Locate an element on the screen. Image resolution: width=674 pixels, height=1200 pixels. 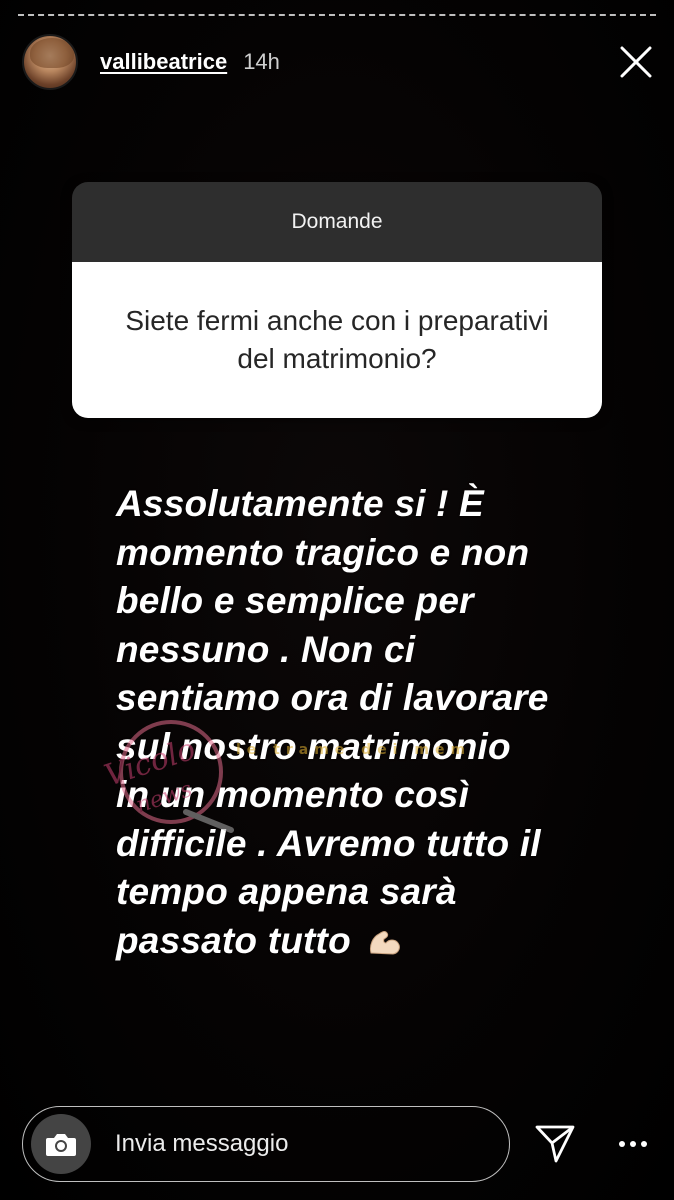
more-options-button is located at coordinates (633, 1144).